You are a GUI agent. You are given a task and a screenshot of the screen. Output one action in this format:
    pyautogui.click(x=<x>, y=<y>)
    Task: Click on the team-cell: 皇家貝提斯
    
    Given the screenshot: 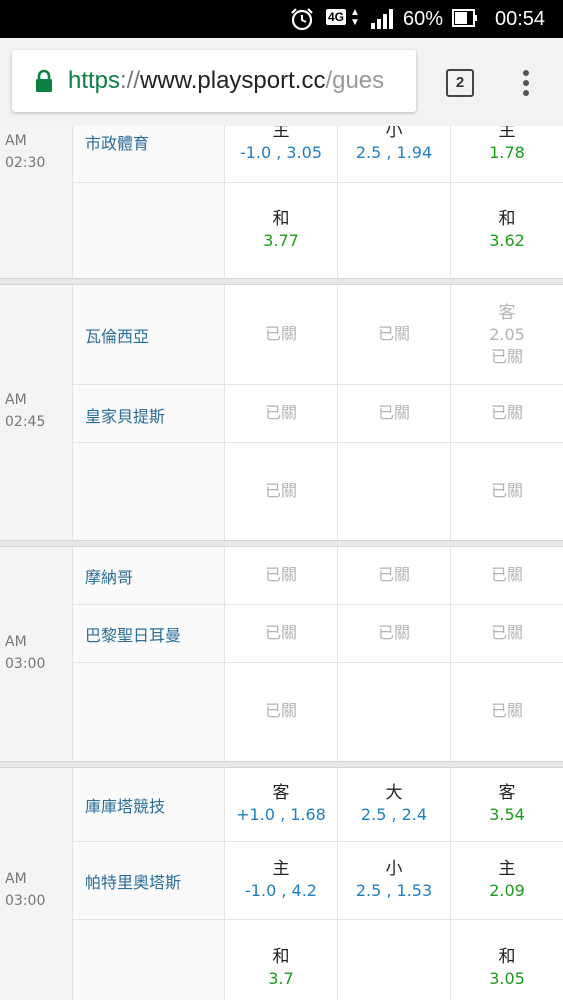 What is the action you would take?
    pyautogui.click(x=149, y=413)
    